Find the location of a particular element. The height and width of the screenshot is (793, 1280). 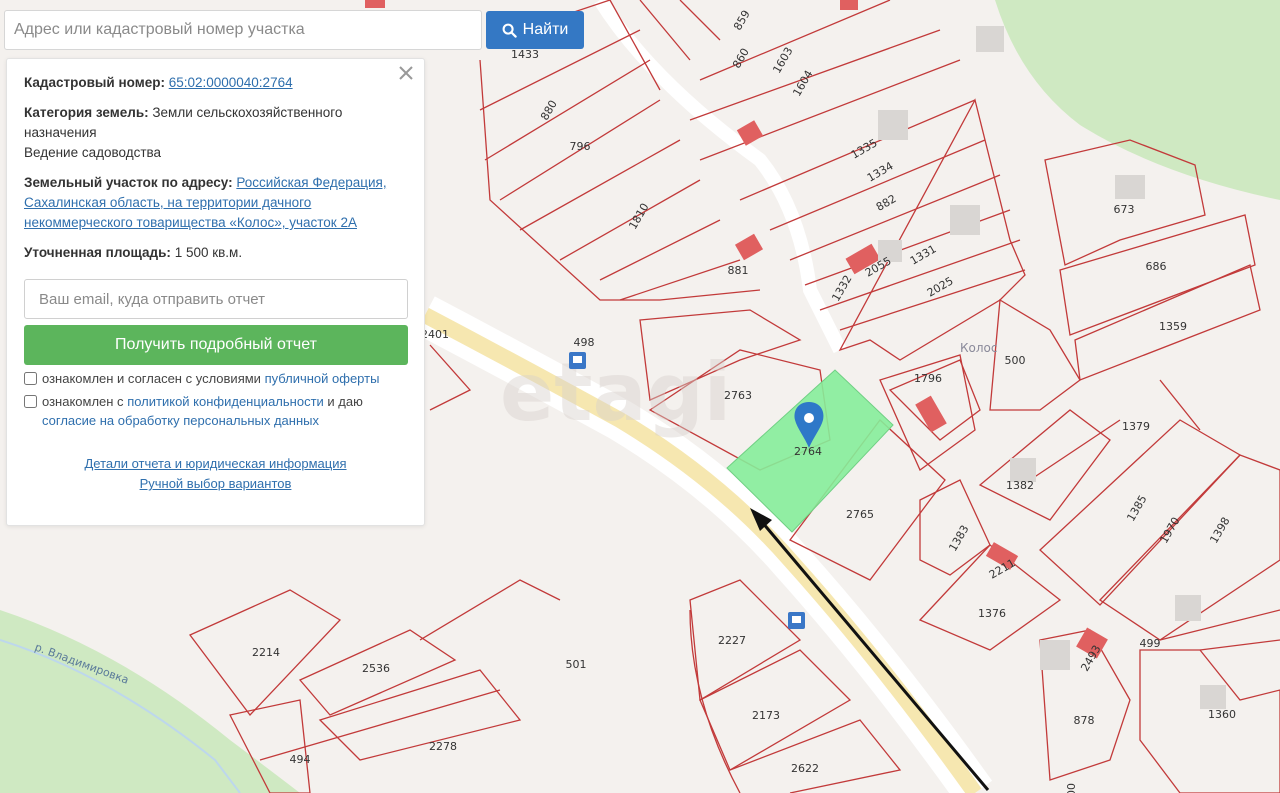

search-button-label: Найти is located at coordinates (545, 29).